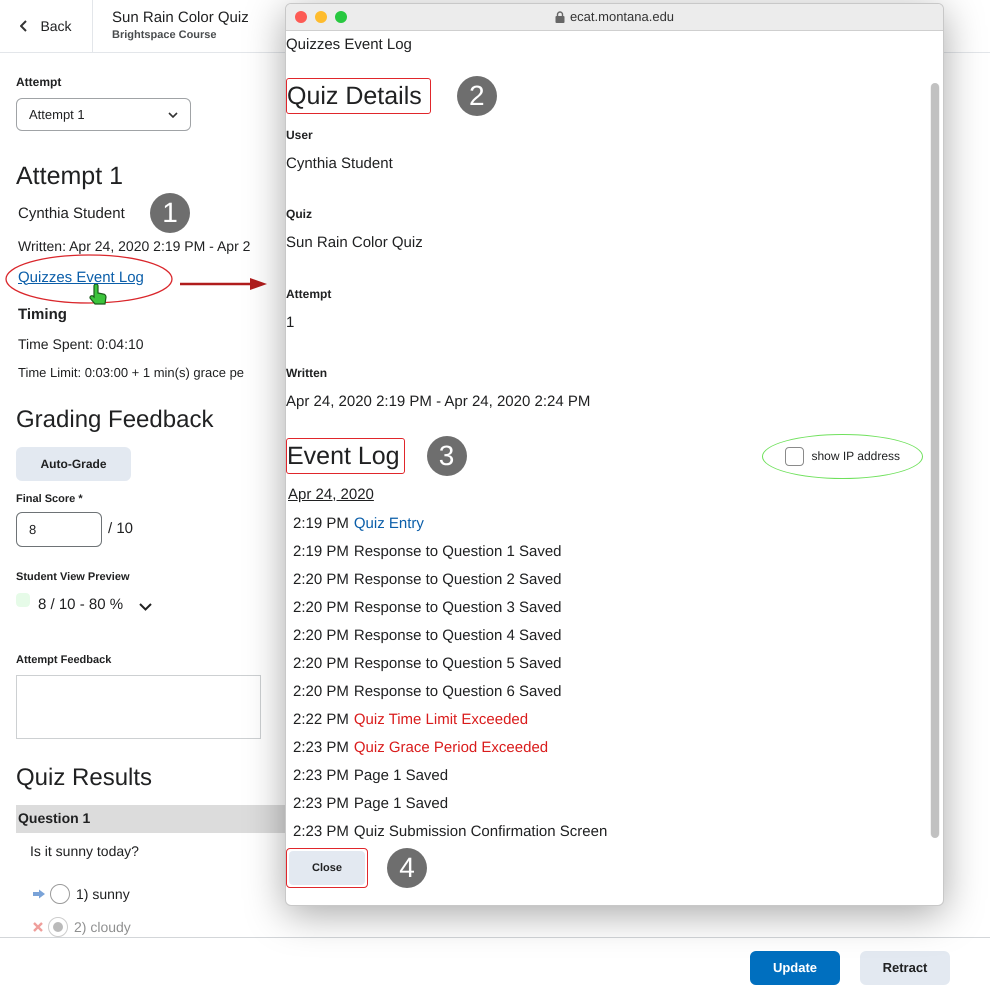  I want to click on checkbox, so click(794, 456).